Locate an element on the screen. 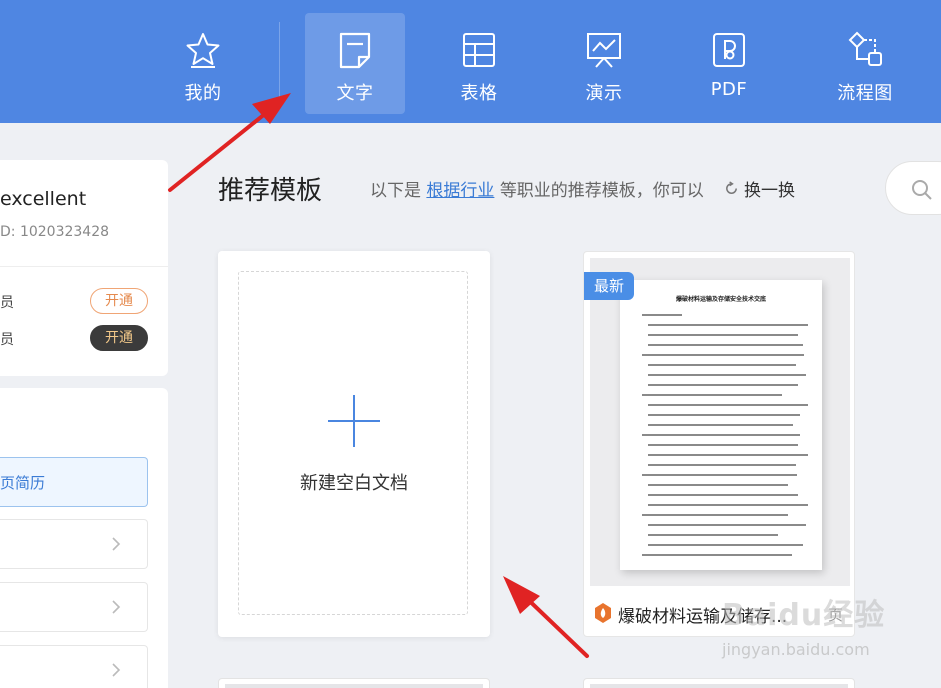 The height and width of the screenshot is (688, 941). search-input is located at coordinates (913, 188).